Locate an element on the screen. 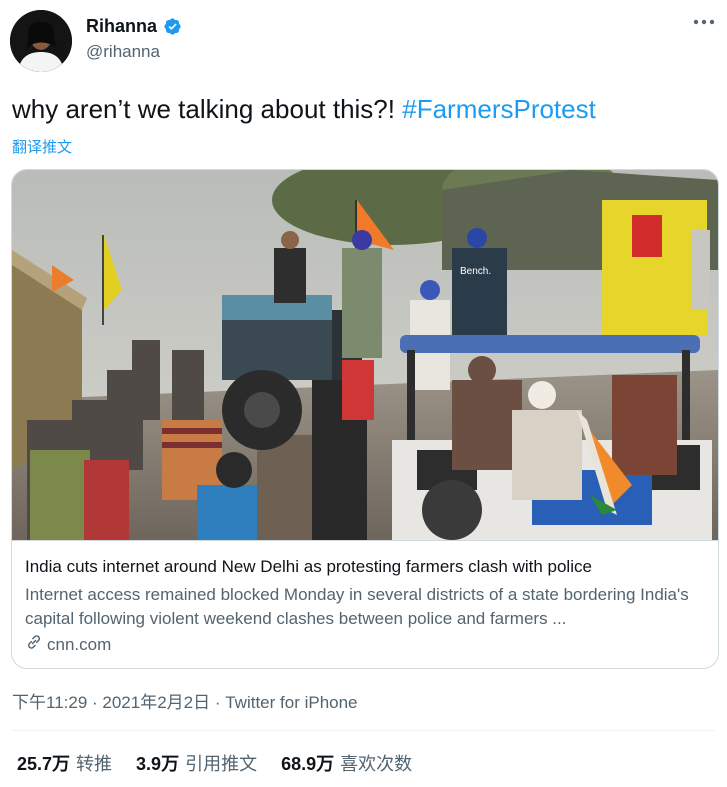 This screenshot has height=787, width=727. more-options-icon is located at coordinates (704, 22).